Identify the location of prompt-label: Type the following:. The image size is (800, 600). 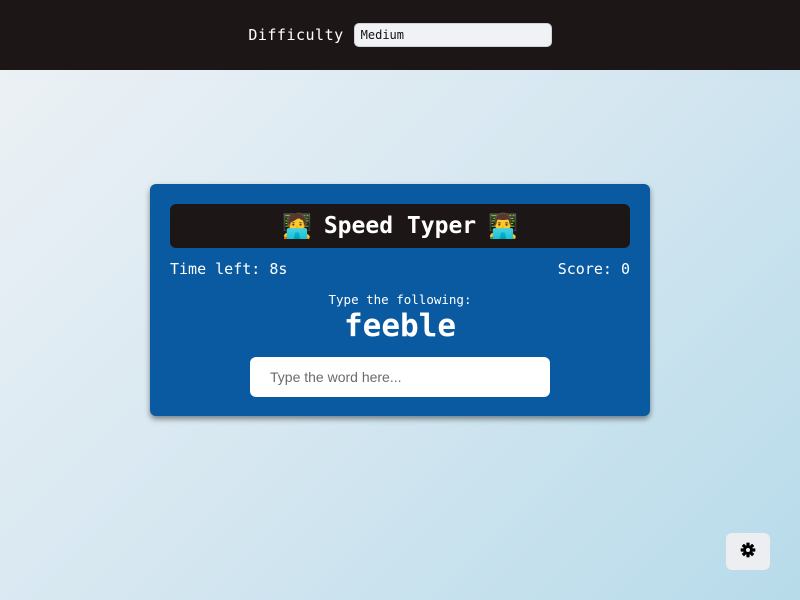
(400, 299).